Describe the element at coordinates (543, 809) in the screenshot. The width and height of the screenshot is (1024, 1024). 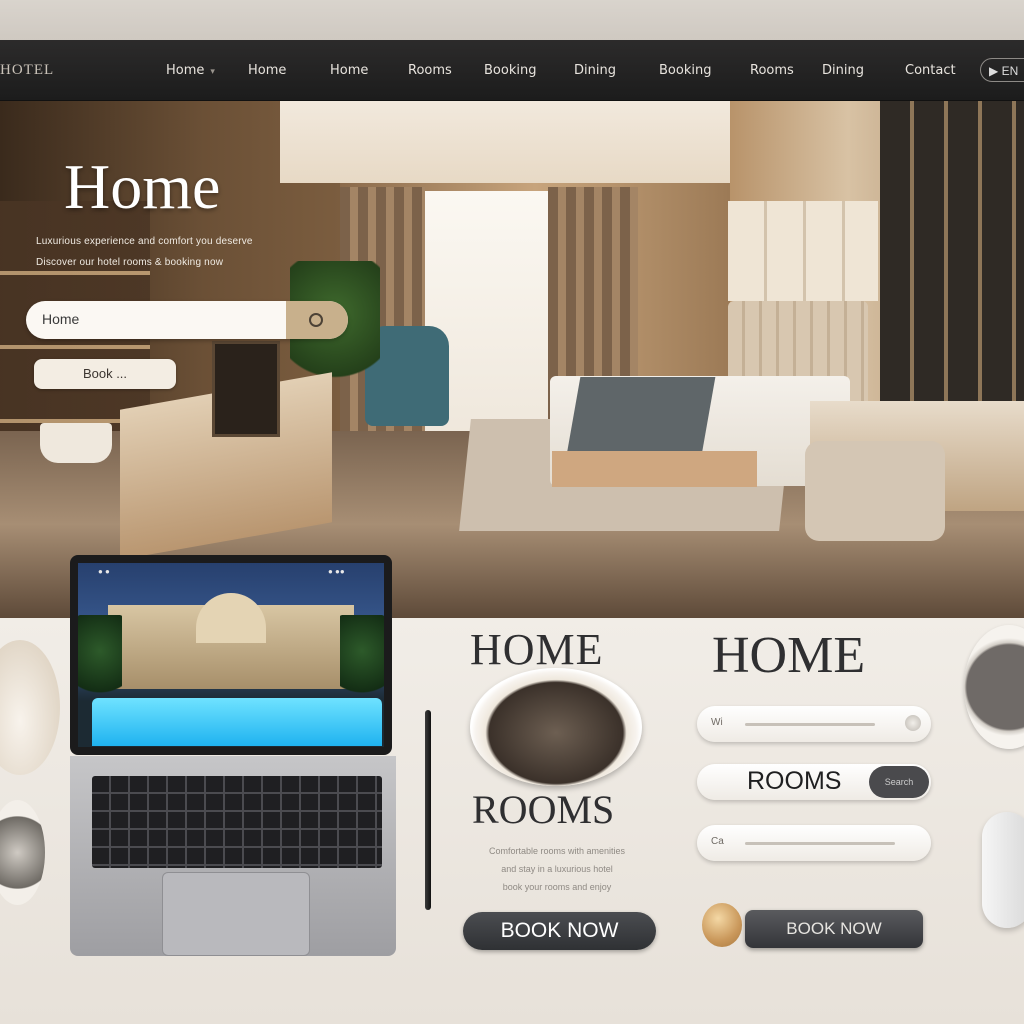
I see `rooms-heading: ROOMS` at that location.